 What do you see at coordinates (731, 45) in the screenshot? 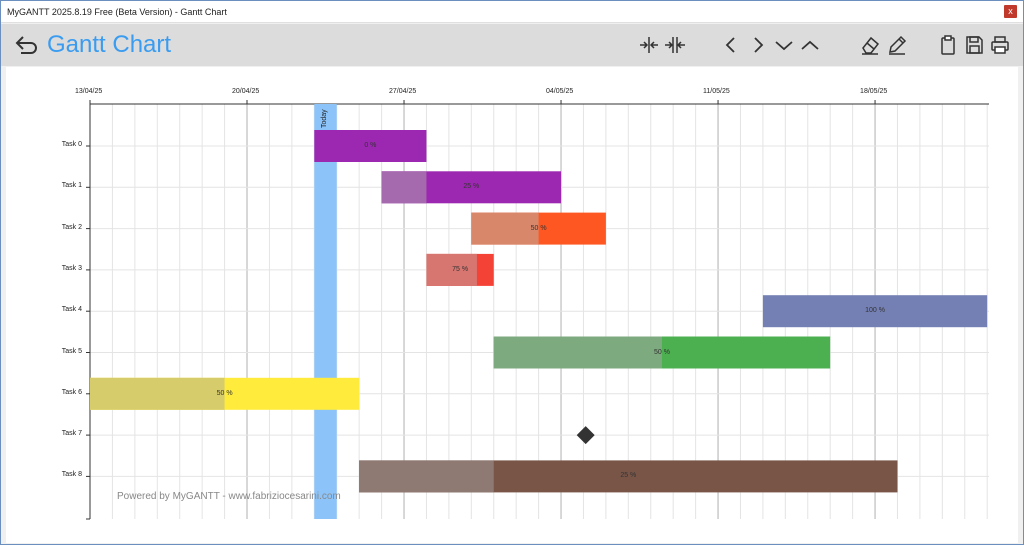
I see `chevron-left-icon` at bounding box center [731, 45].